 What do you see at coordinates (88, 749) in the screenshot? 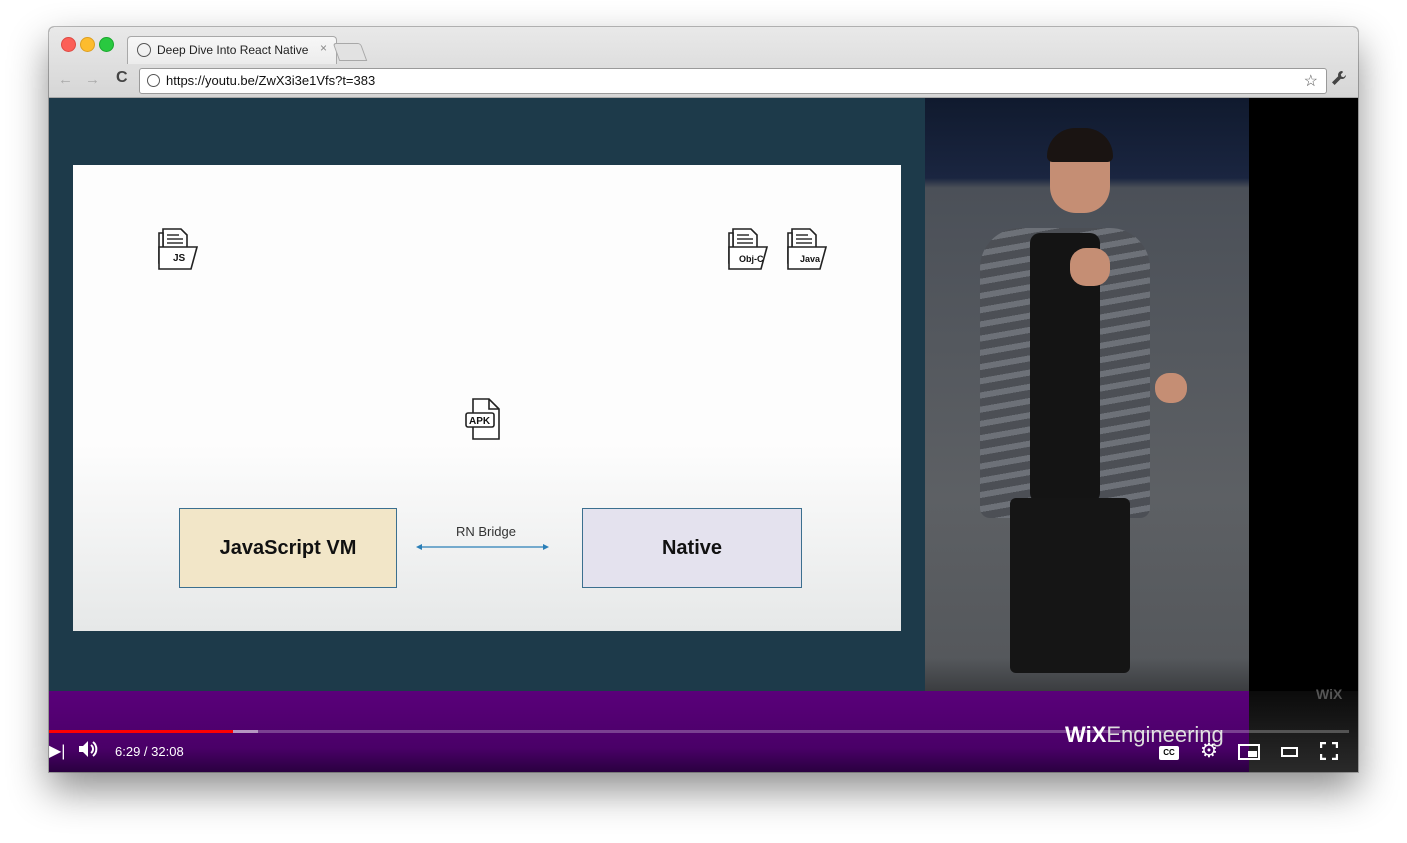
I see `speaker-volume-icon` at bounding box center [88, 749].